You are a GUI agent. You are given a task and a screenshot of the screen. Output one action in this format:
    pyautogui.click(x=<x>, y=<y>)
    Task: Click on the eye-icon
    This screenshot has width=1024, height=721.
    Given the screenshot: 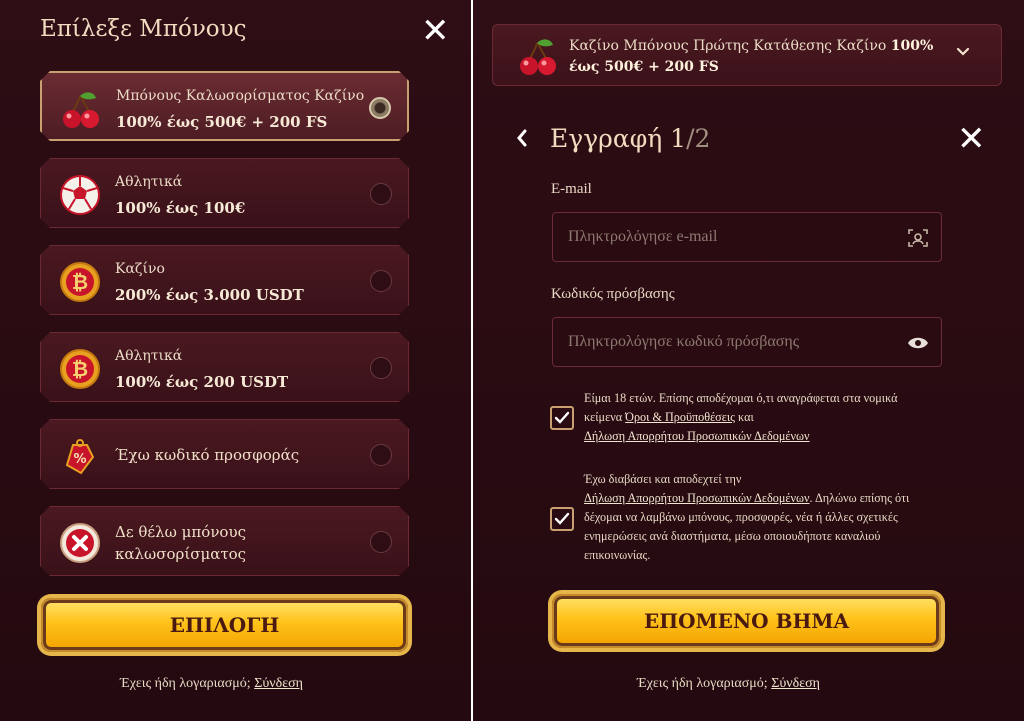 What is the action you would take?
    pyautogui.click(x=918, y=343)
    